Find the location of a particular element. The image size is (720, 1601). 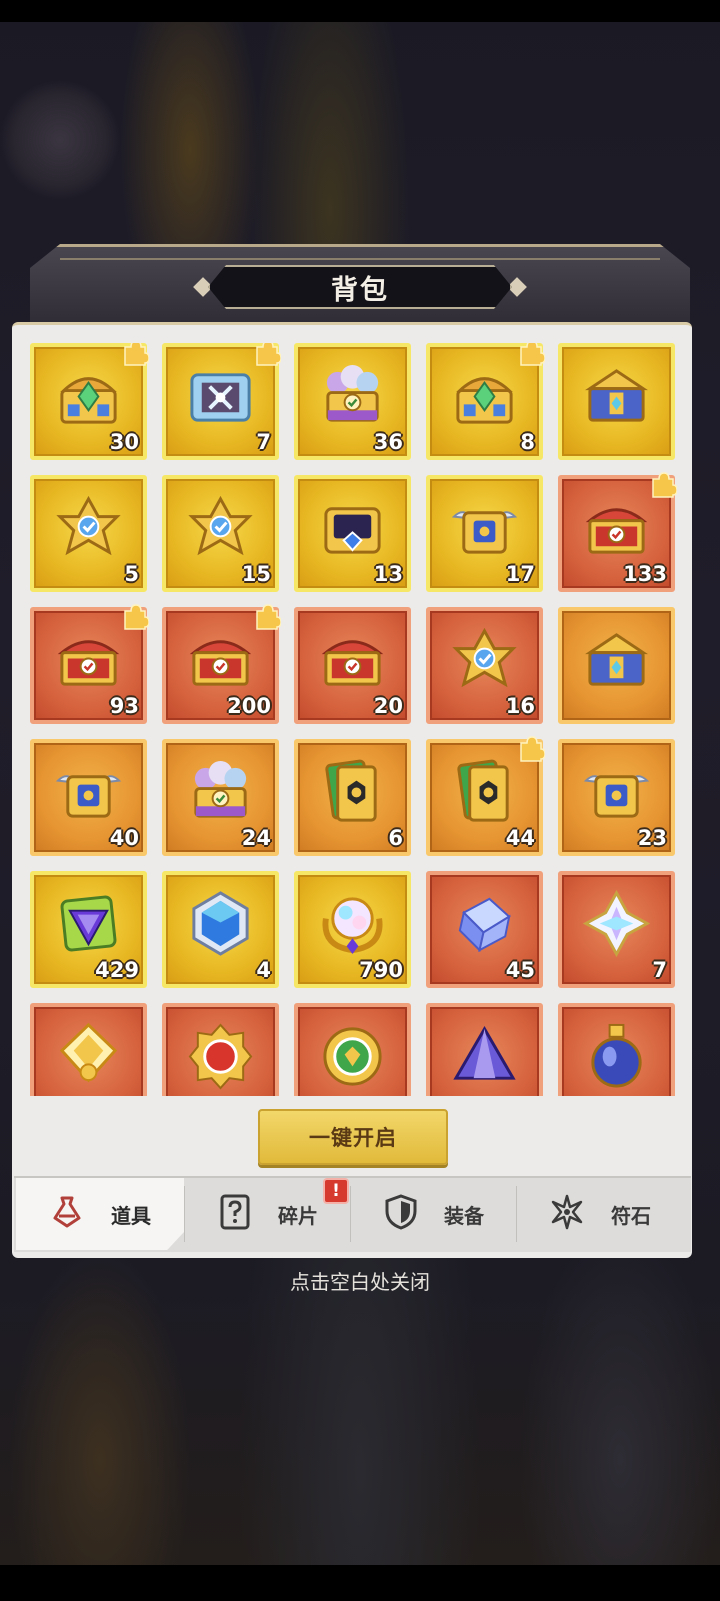

tab-runes-label: 符石 is located at coordinates (631, 1215).